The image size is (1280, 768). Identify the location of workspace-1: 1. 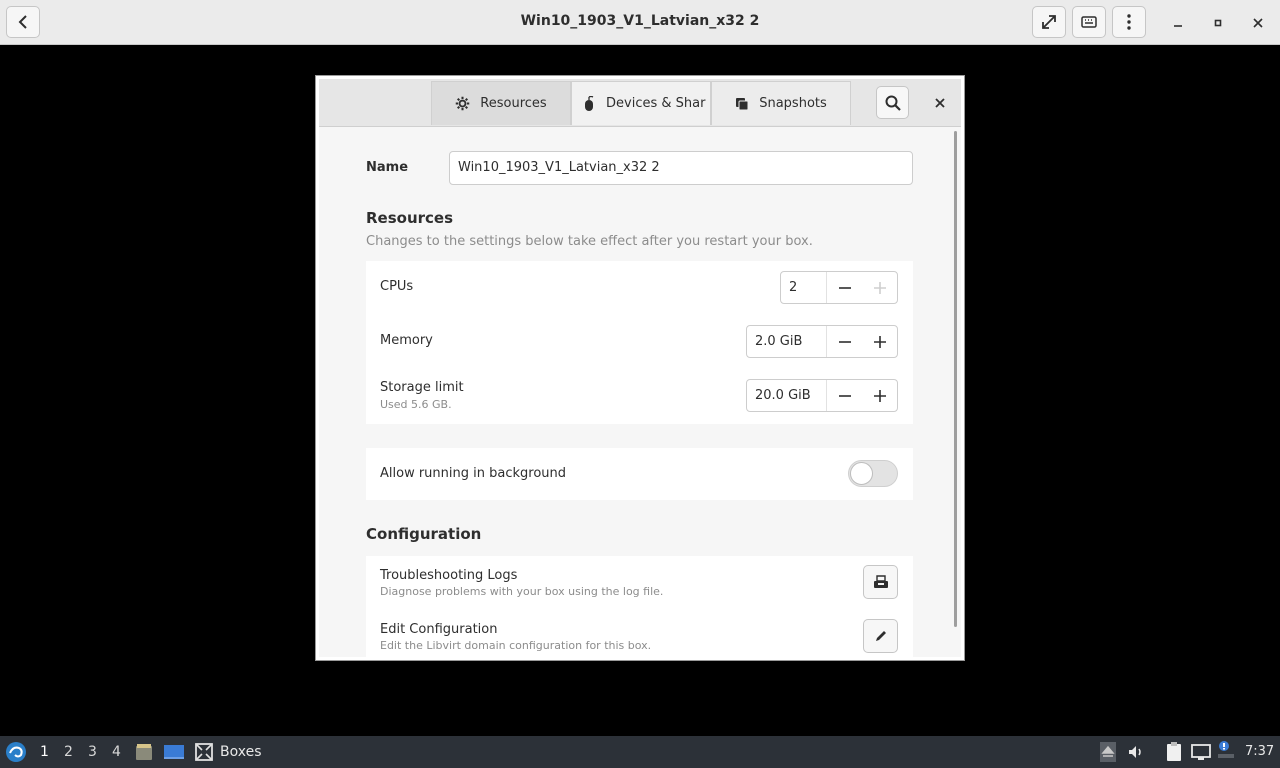
(44, 752).